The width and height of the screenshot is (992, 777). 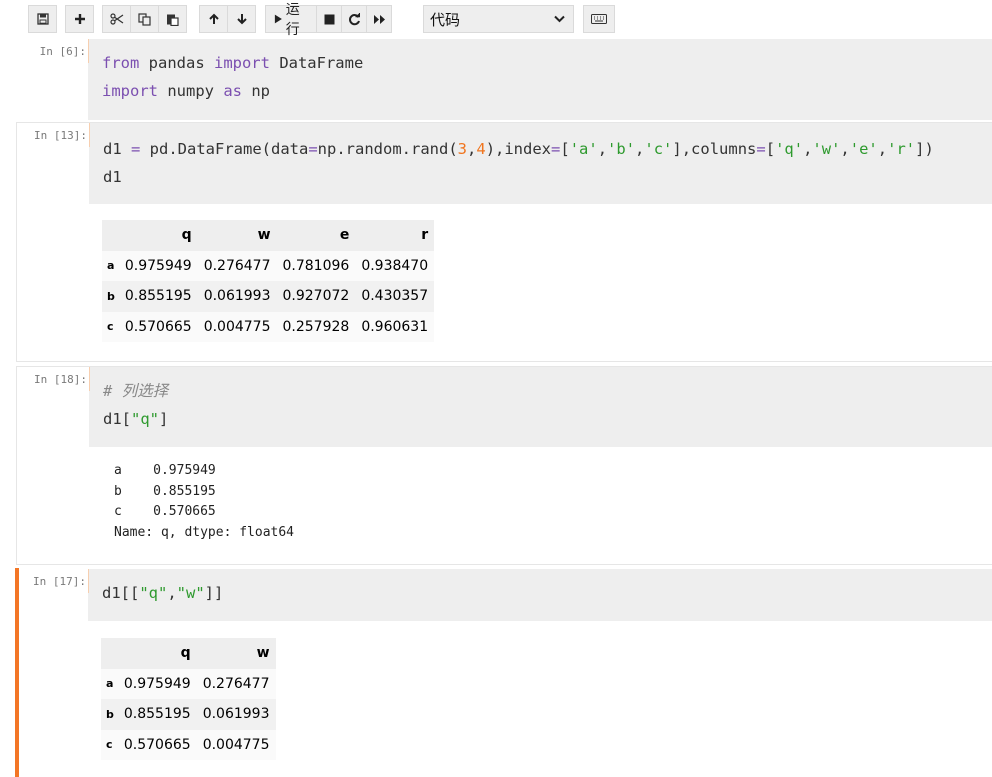 What do you see at coordinates (395, 235) in the screenshot?
I see `column-header: r` at bounding box center [395, 235].